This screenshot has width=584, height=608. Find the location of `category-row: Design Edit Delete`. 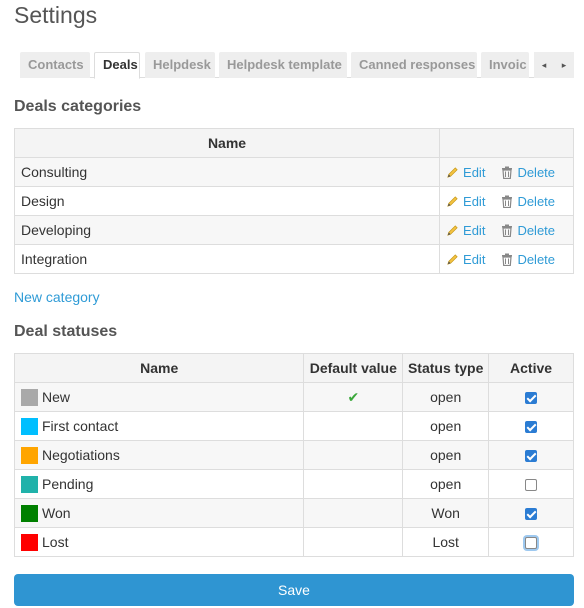

category-row: Design Edit Delete is located at coordinates (293, 201).